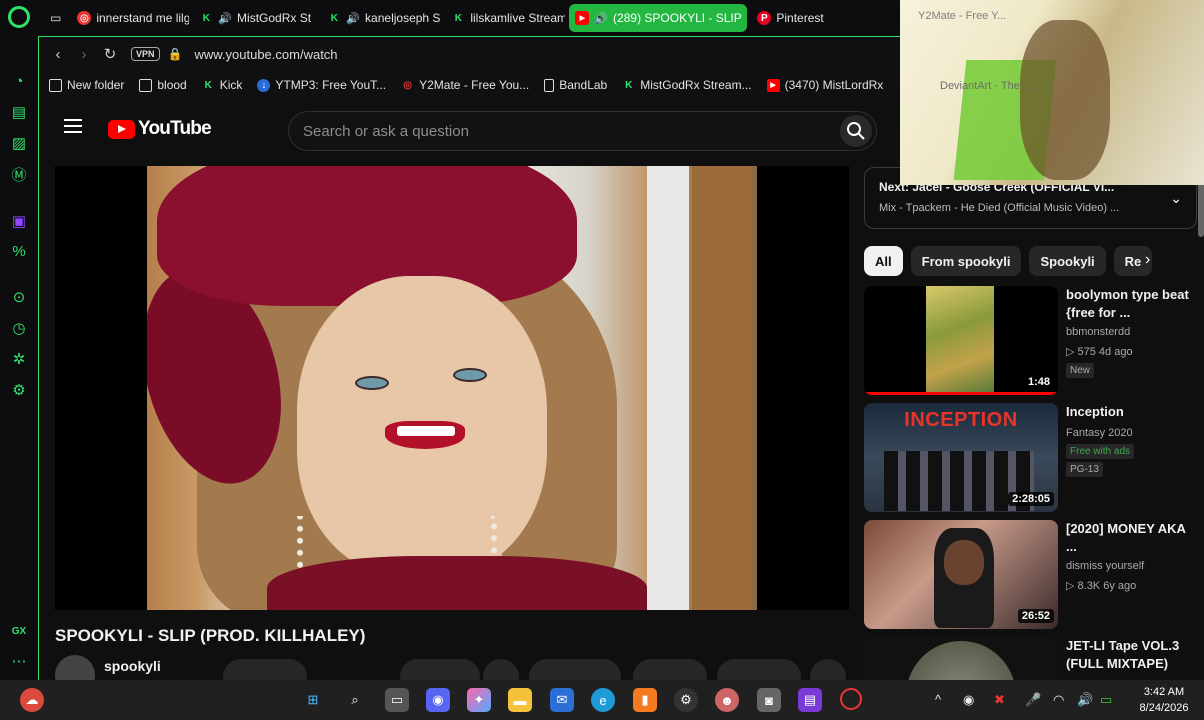 The width and height of the screenshot is (1204, 720). I want to click on menu-icon, so click(73, 126).